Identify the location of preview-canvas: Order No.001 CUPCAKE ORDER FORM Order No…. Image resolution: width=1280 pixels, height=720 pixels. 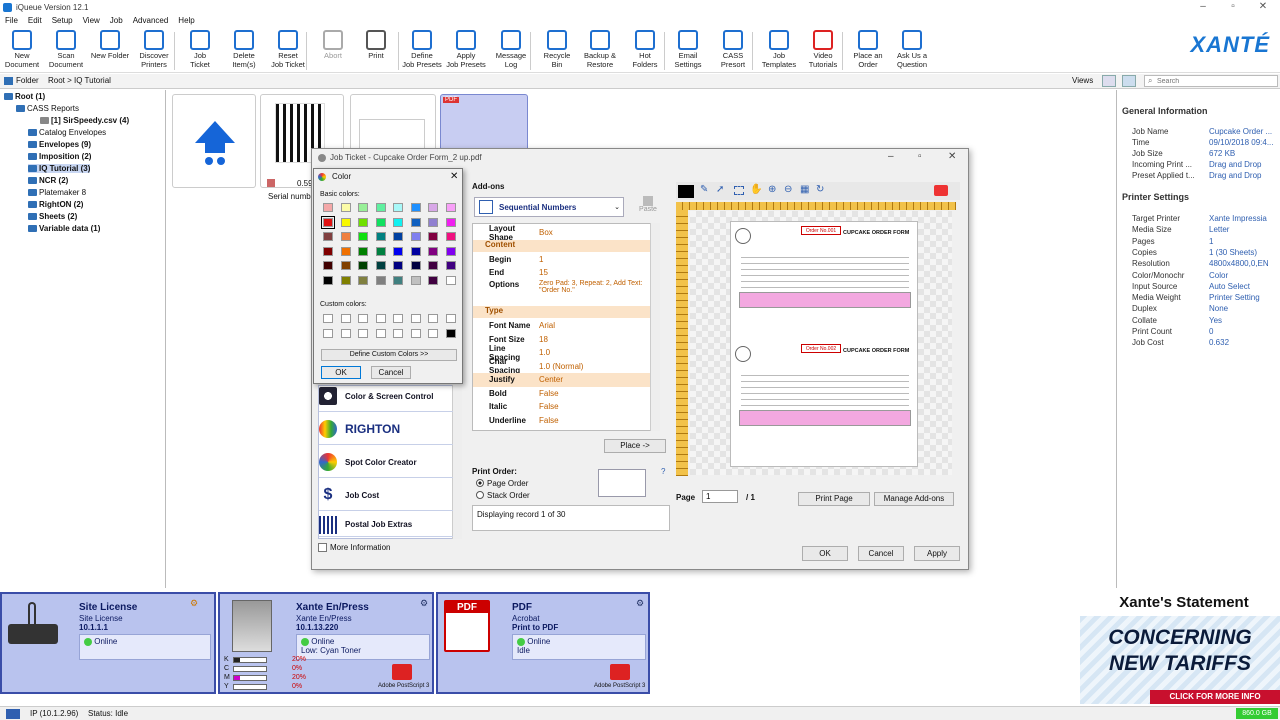
(821, 343).